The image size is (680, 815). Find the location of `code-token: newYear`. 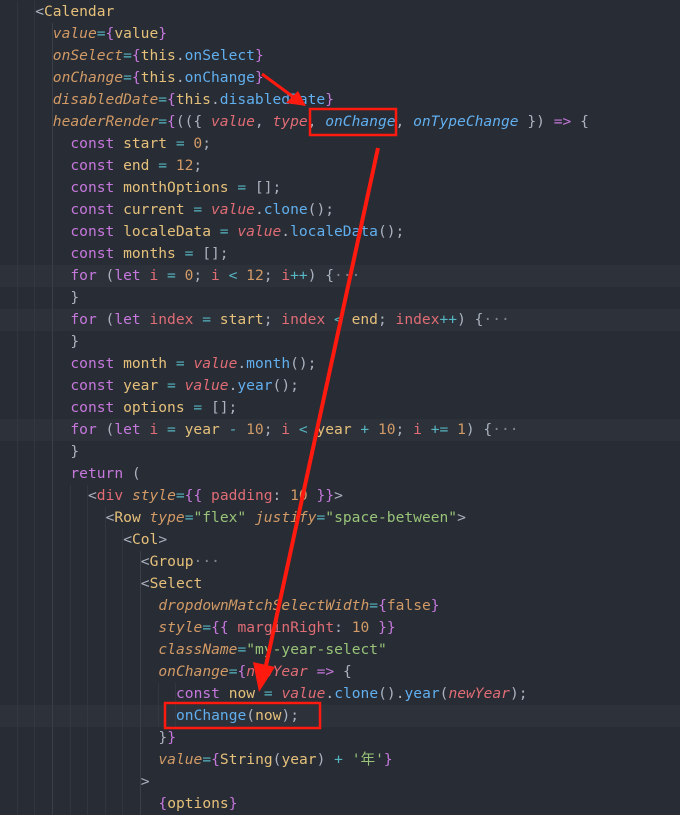

code-token: newYear is located at coordinates (277, 671).